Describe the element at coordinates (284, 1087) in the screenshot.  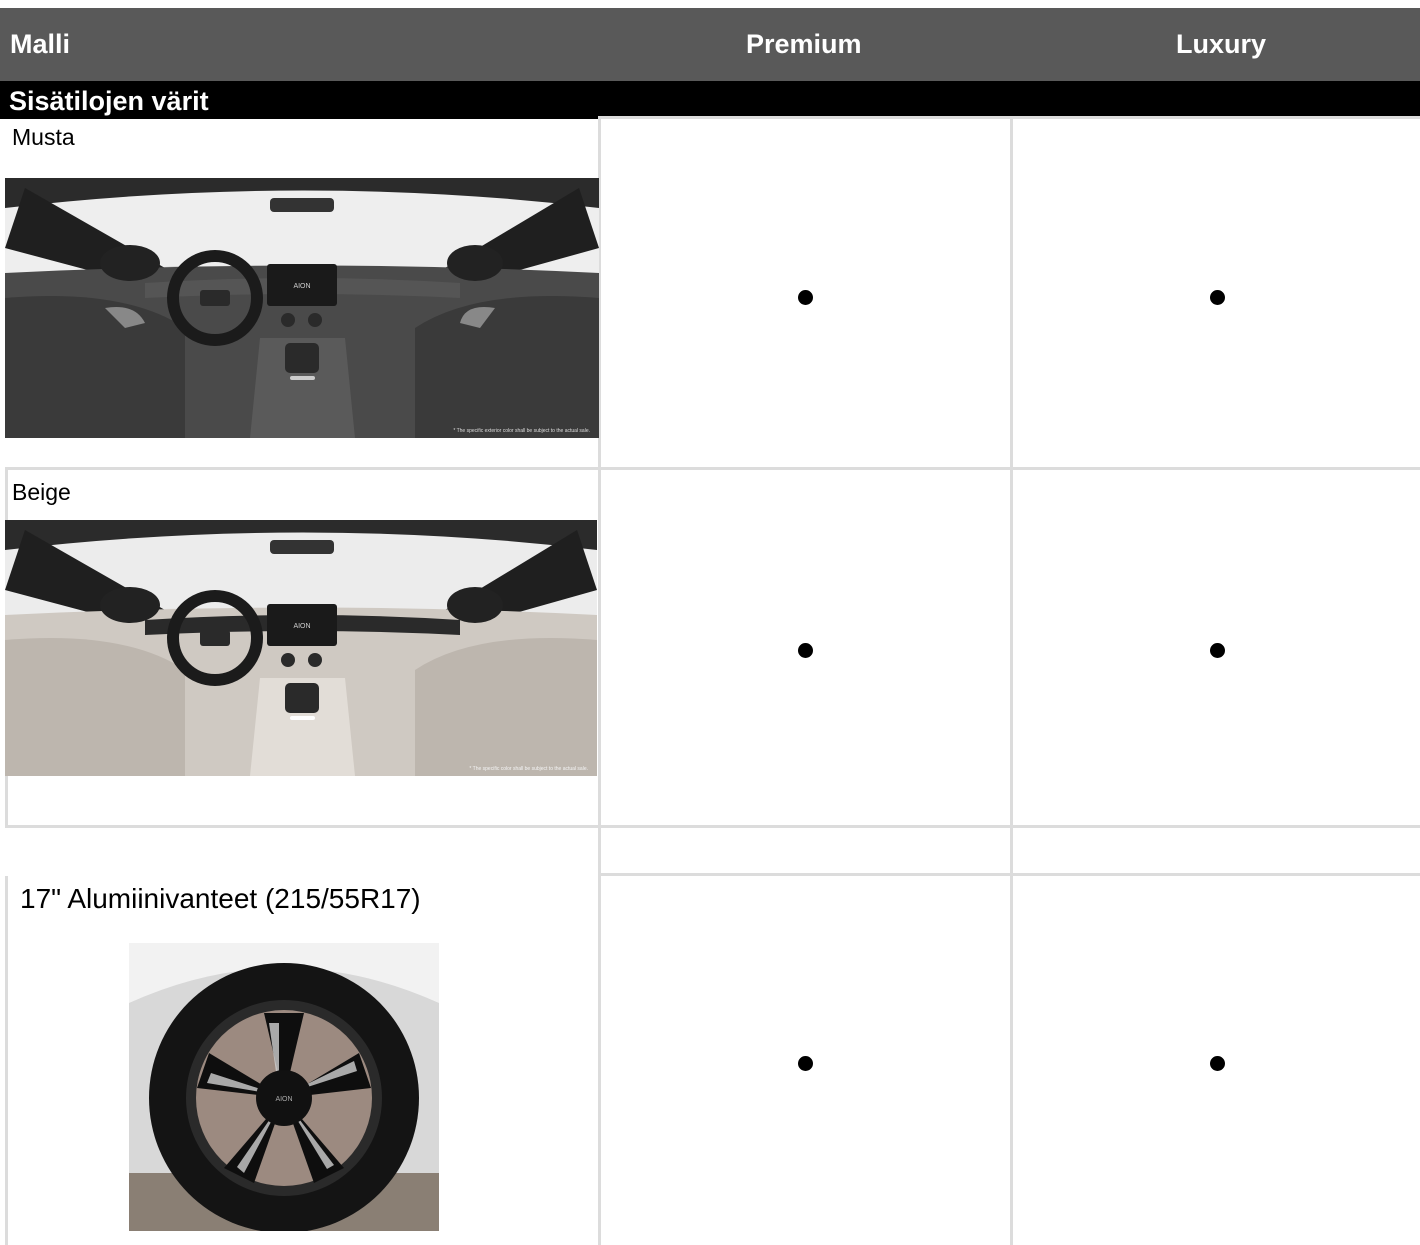
I see `alloy-wheel-photo: AION` at that location.